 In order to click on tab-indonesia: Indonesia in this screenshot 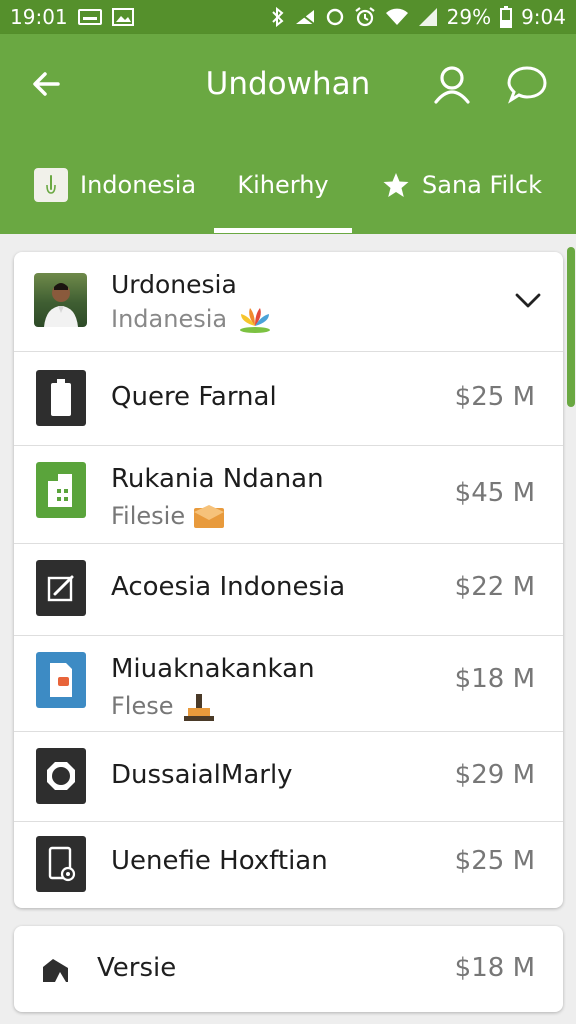, I will do `click(115, 185)`.